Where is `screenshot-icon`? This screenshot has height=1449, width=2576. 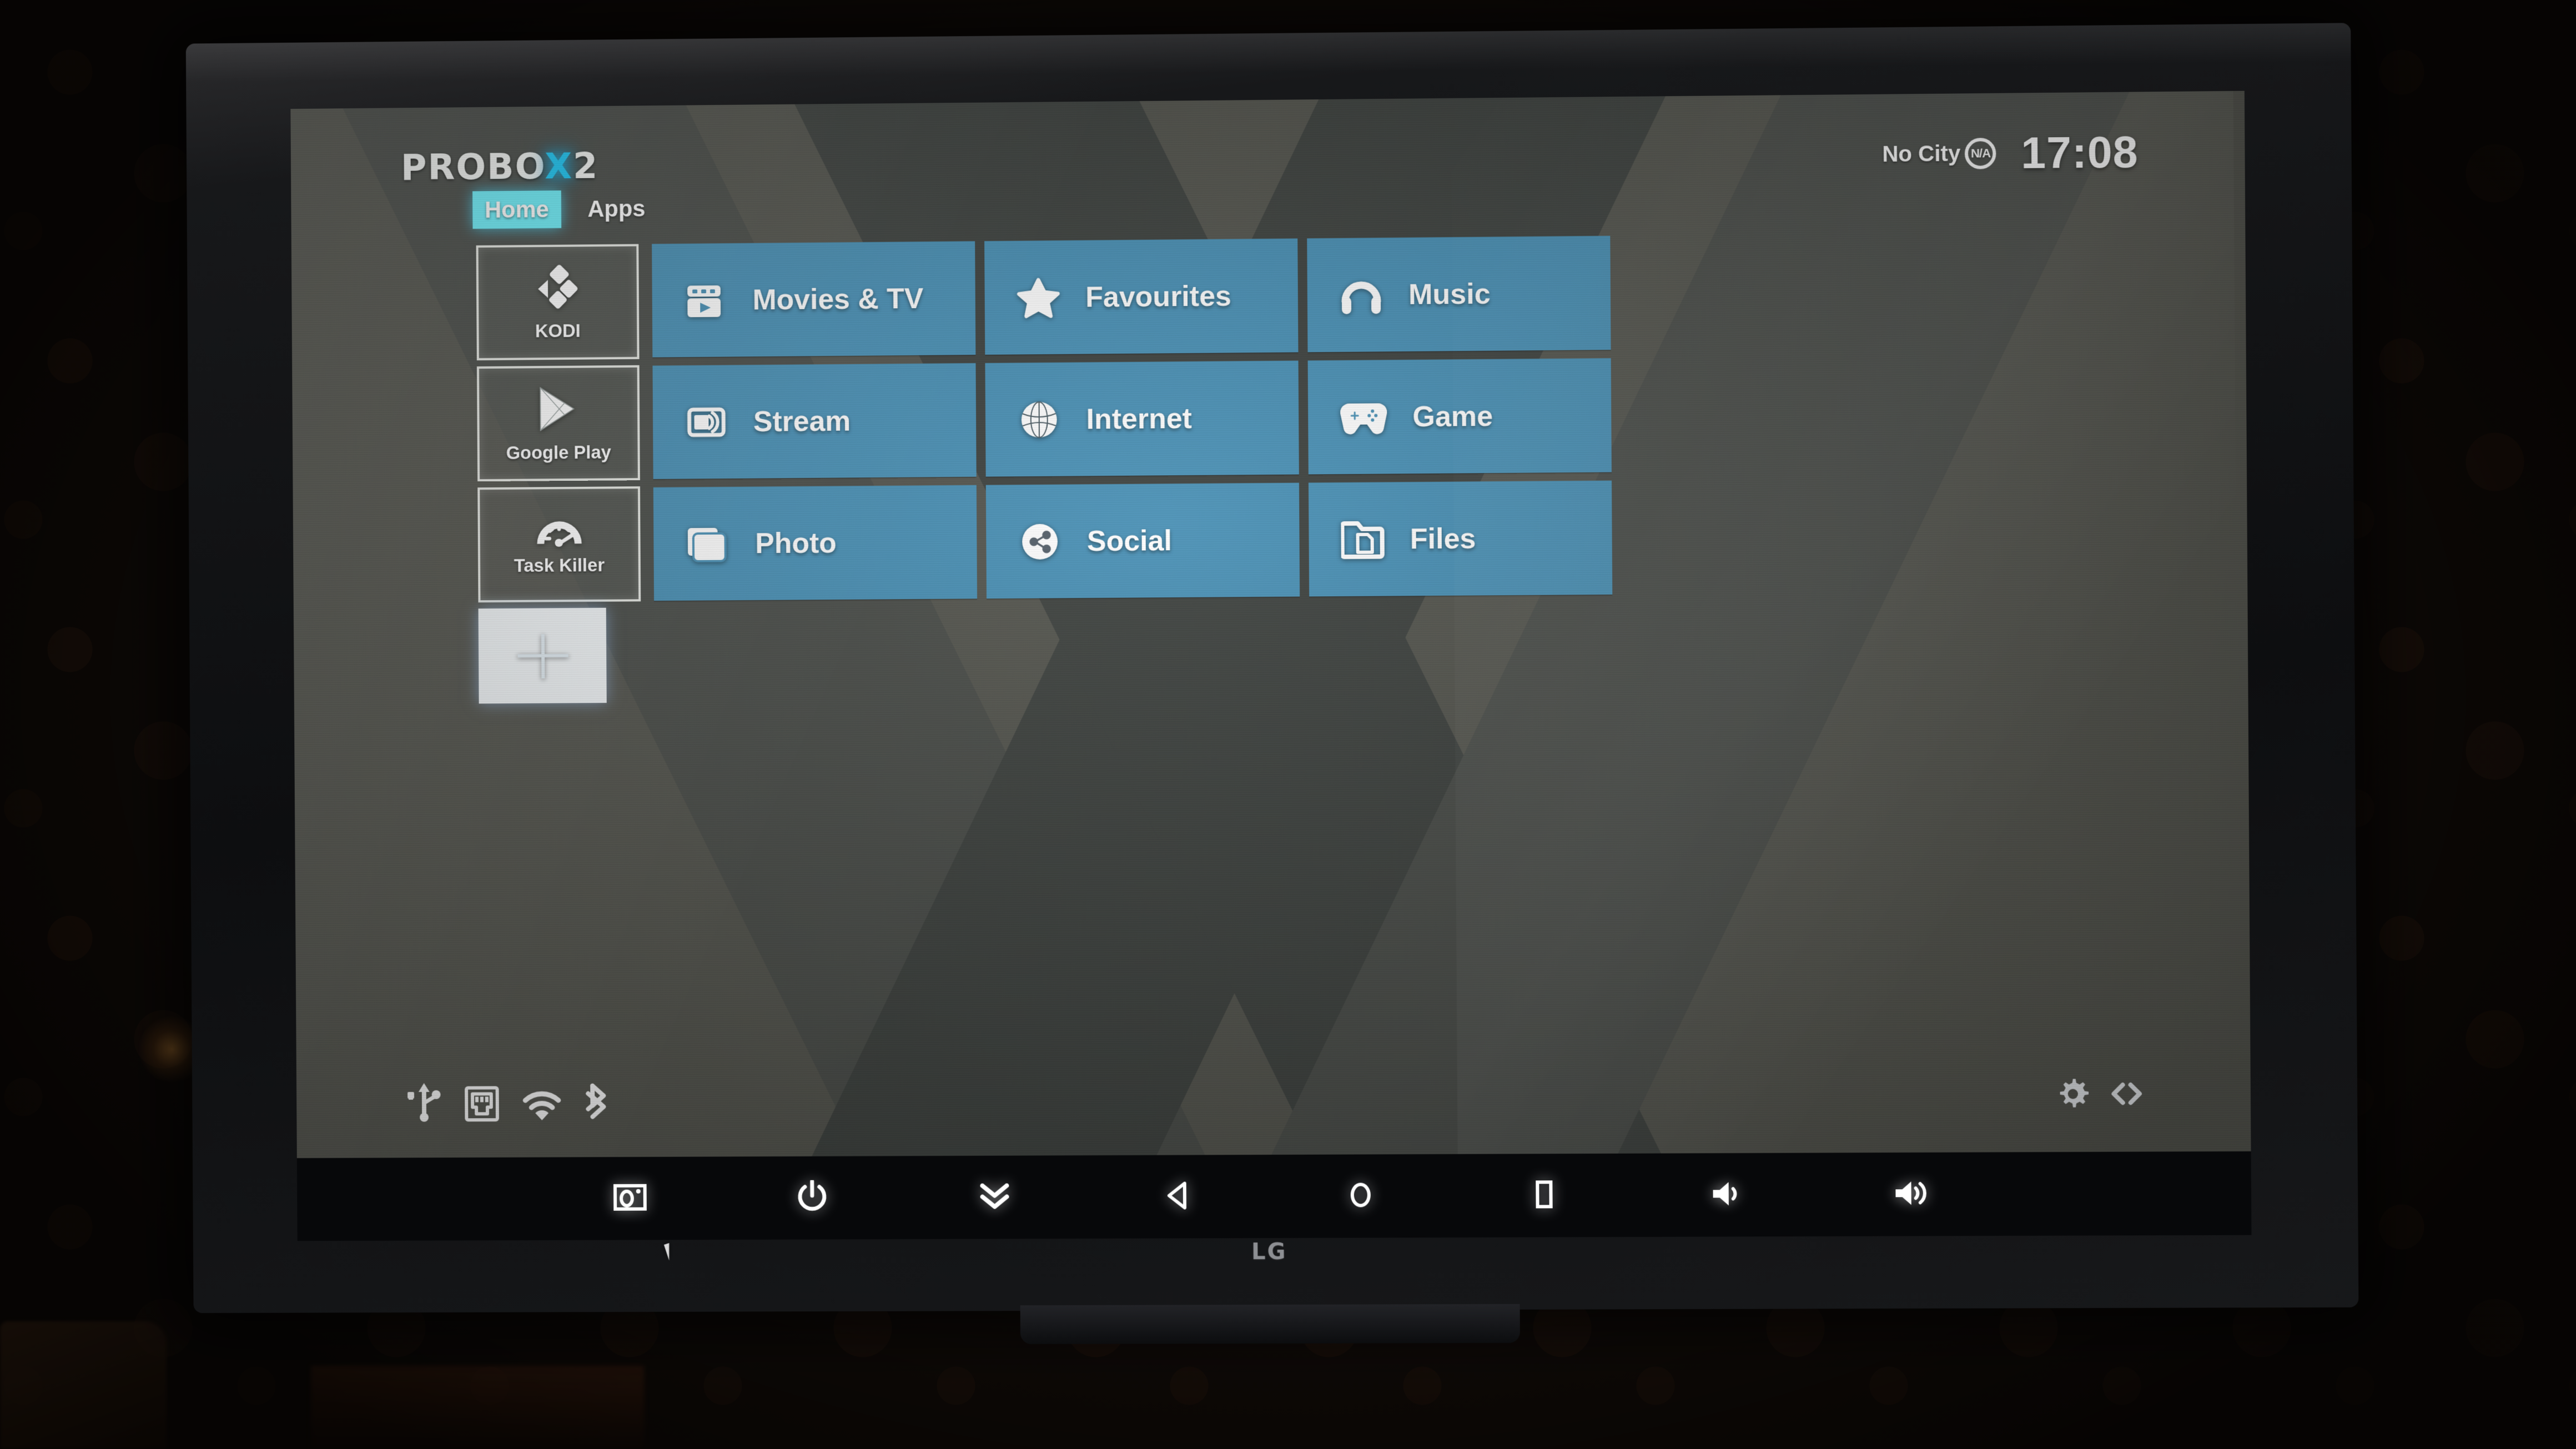
screenshot-icon is located at coordinates (630, 1198).